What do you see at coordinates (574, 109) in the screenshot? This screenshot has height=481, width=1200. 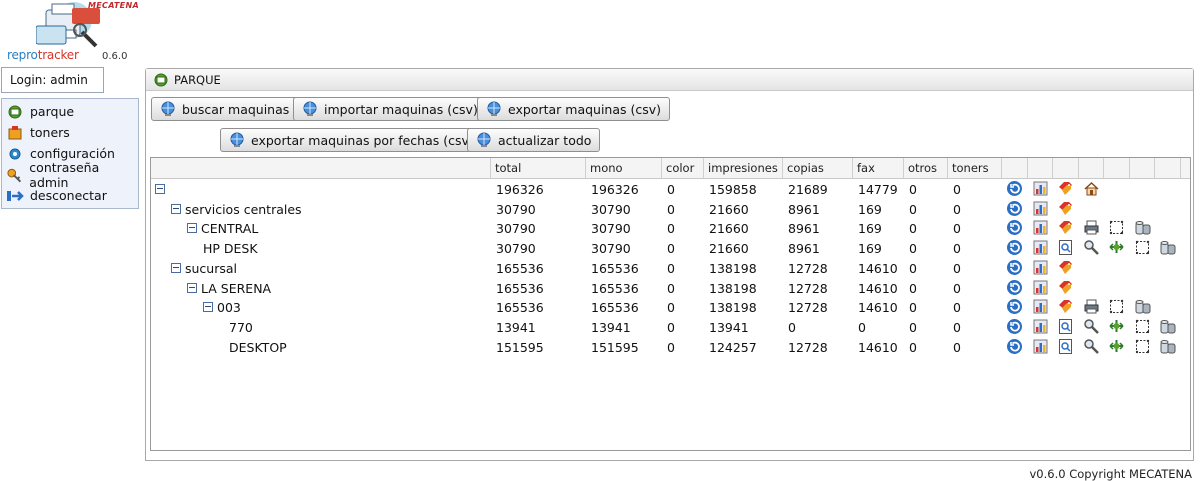 I see `exportar-maquinas-button: exportar maquinas (csv)` at bounding box center [574, 109].